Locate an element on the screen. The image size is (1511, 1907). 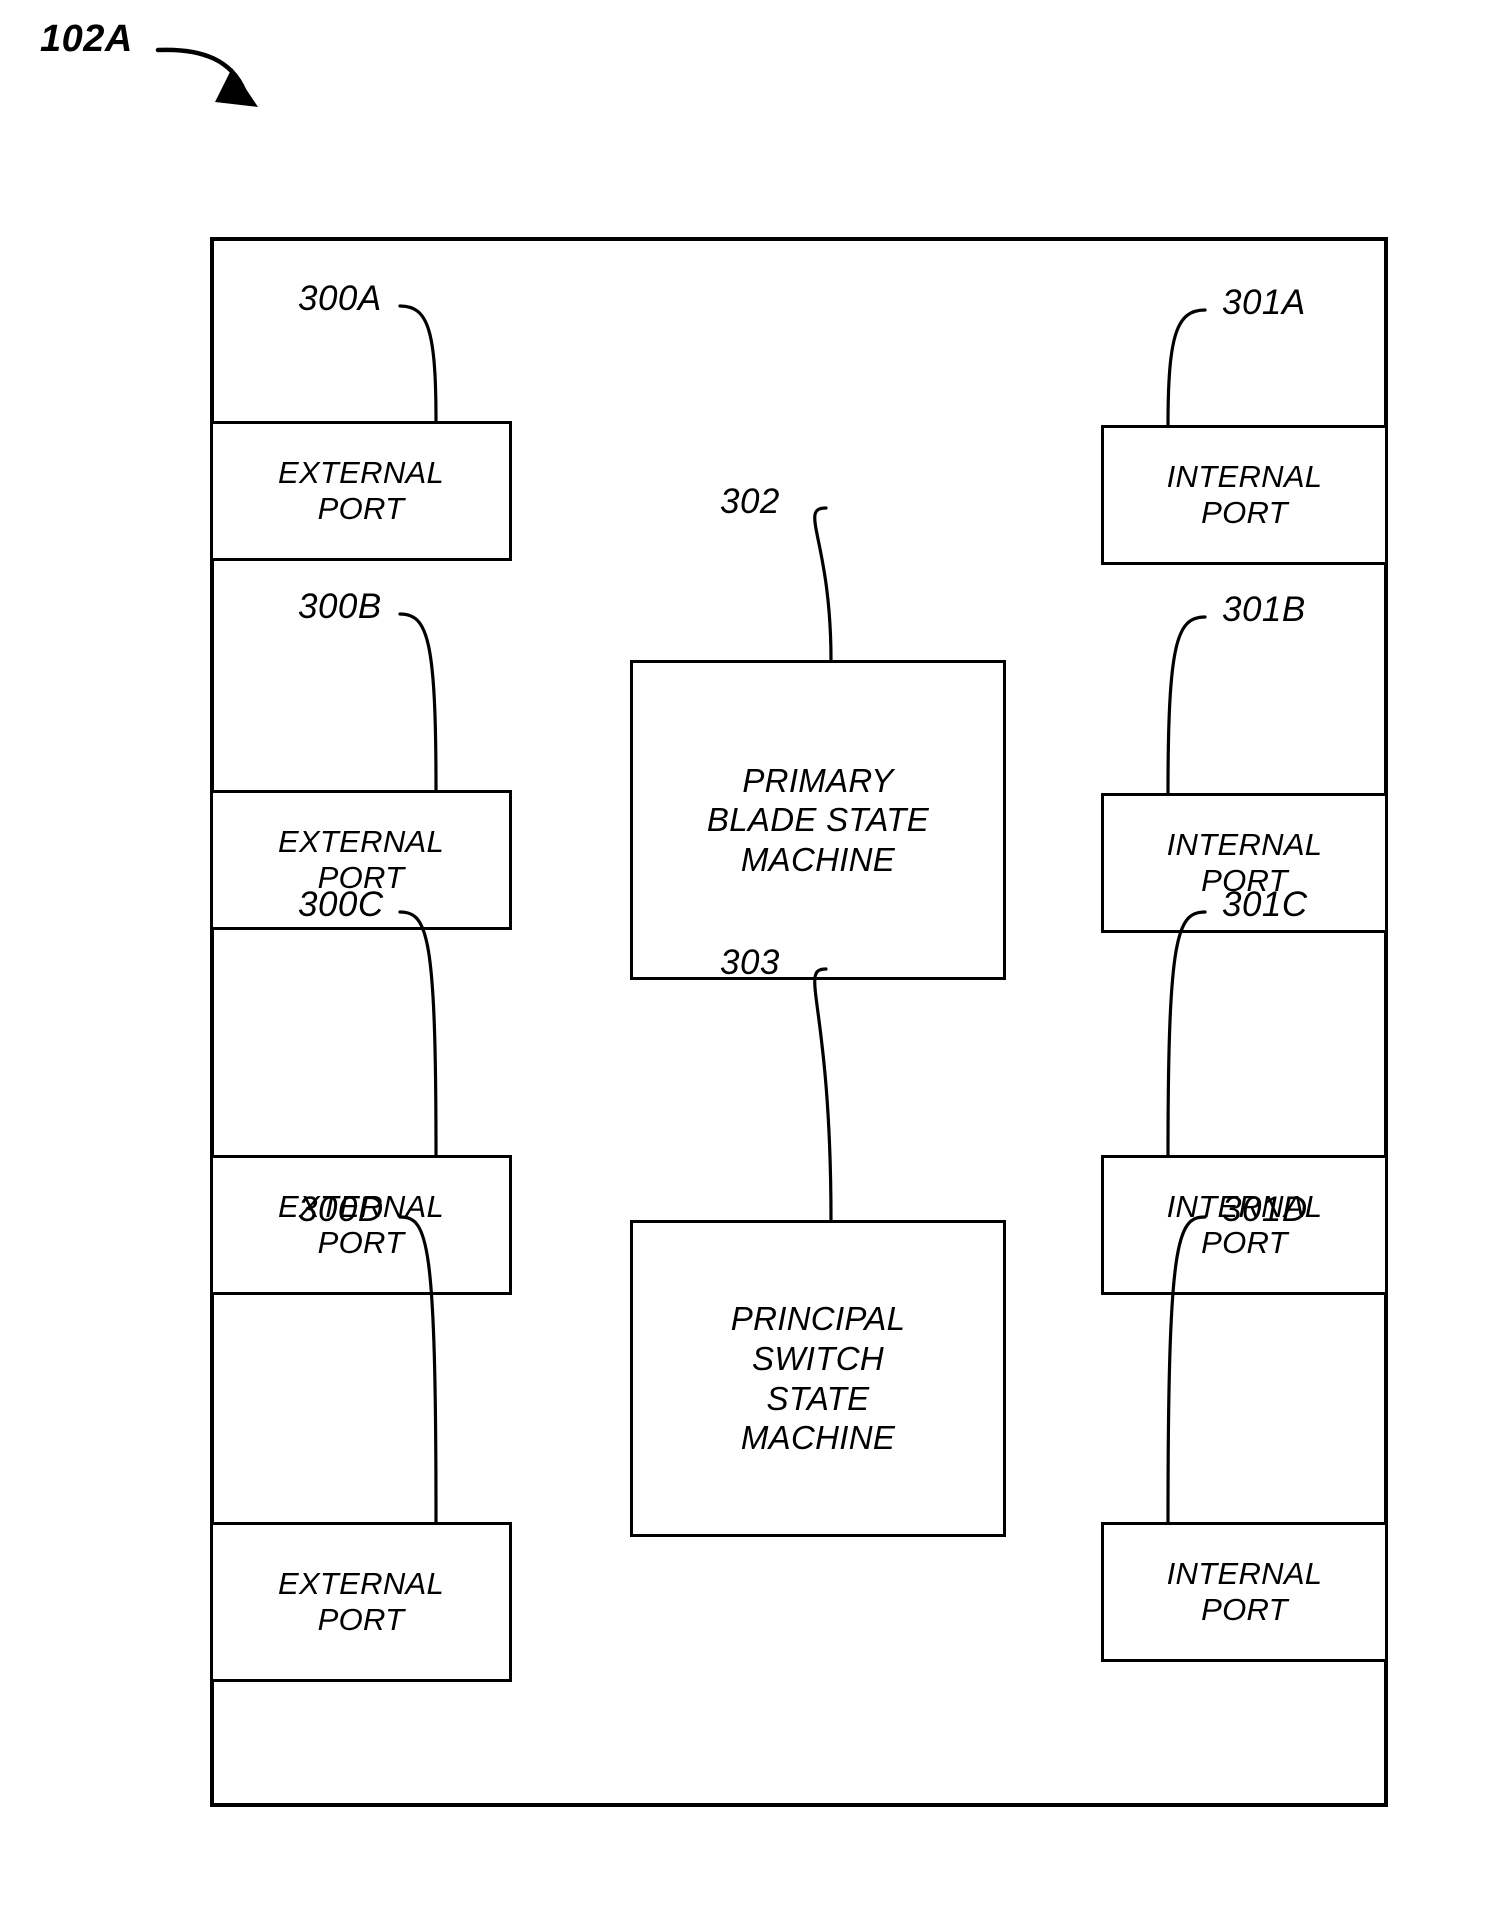
state-machine-label: PRIMARY BLADE STATE MACHINE is located at coordinates (818, 819).